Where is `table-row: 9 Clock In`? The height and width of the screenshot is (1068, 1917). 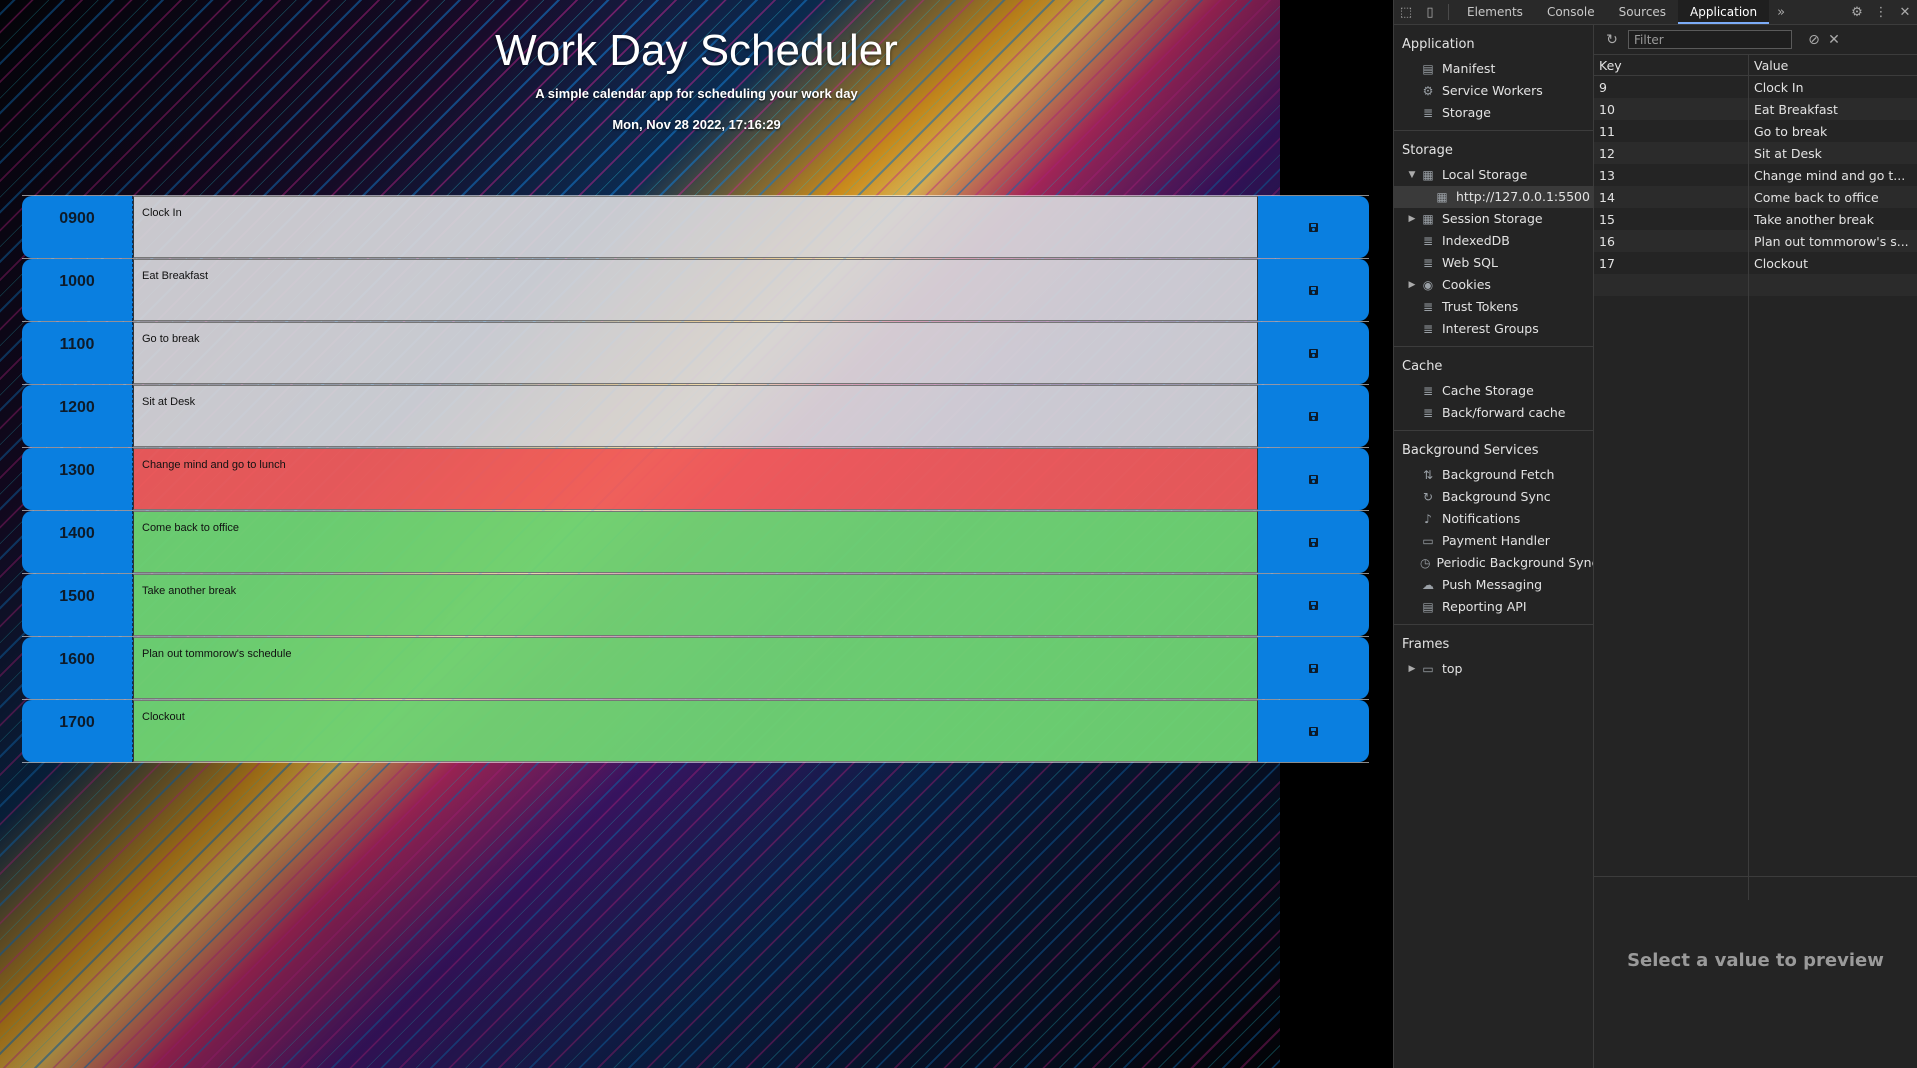 table-row: 9 Clock In is located at coordinates (1755, 87).